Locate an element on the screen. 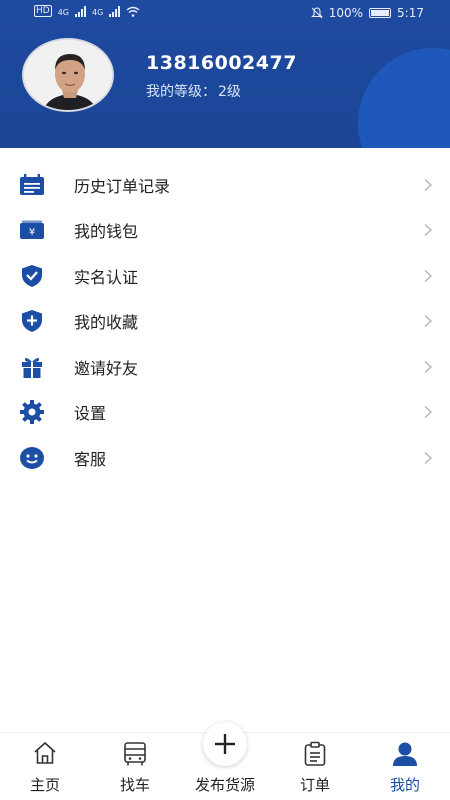 Image resolution: width=450 pixels, height=800 pixels. clipboard-icon is located at coordinates (315, 753).